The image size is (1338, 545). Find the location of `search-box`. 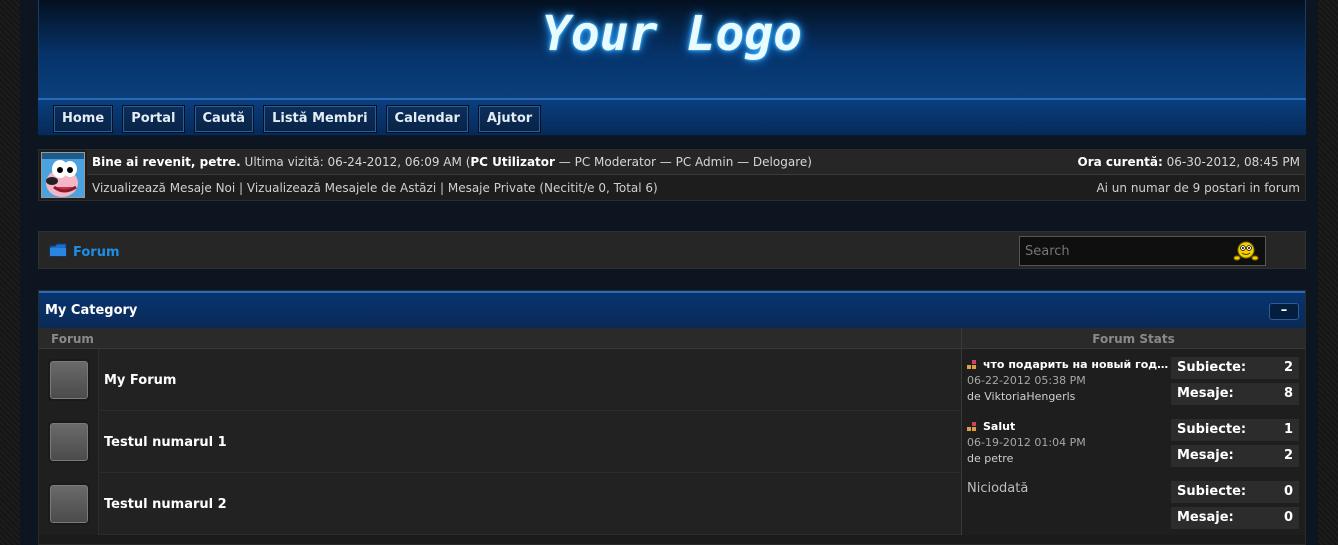

search-box is located at coordinates (1142, 251).